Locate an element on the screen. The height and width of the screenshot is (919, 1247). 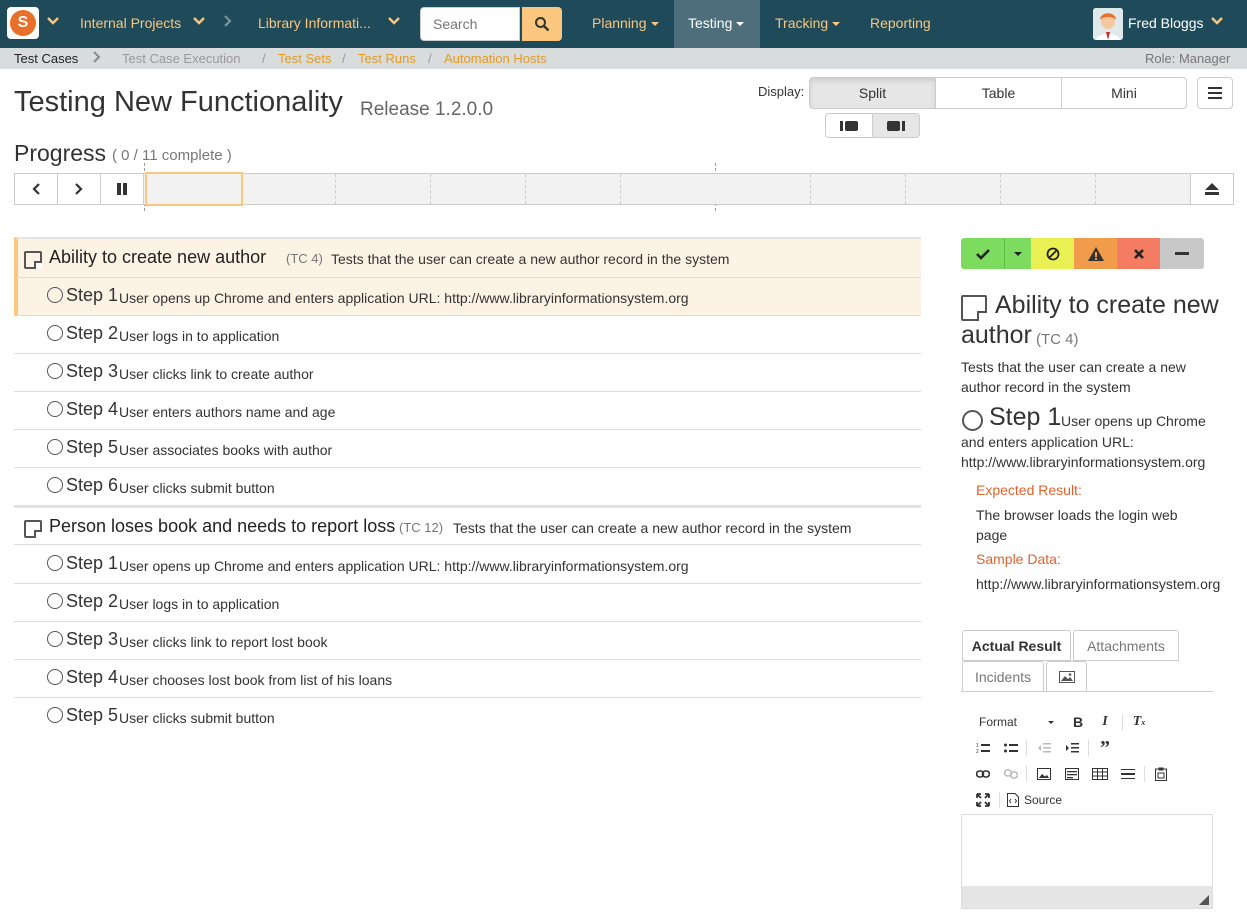
blockquote-icon: ” is located at coordinates (1105, 748).